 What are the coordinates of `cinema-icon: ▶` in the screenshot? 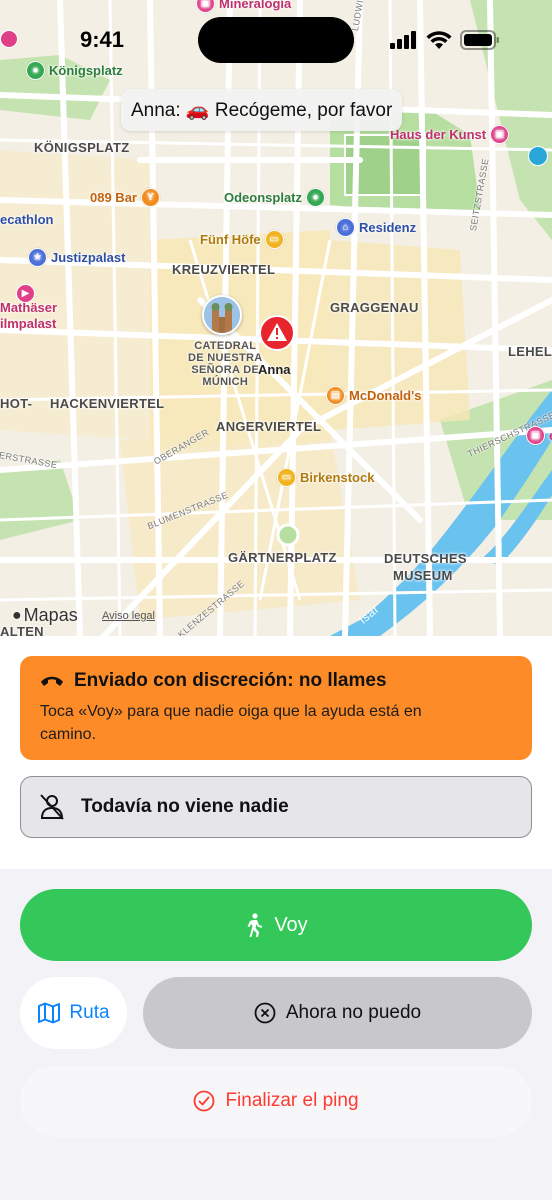 It's located at (25, 293).